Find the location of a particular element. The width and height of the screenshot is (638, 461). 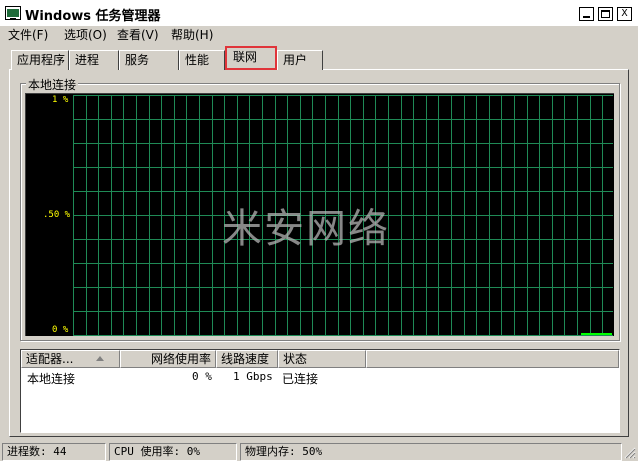

menu-options: 选项(O) is located at coordinates (85, 34).